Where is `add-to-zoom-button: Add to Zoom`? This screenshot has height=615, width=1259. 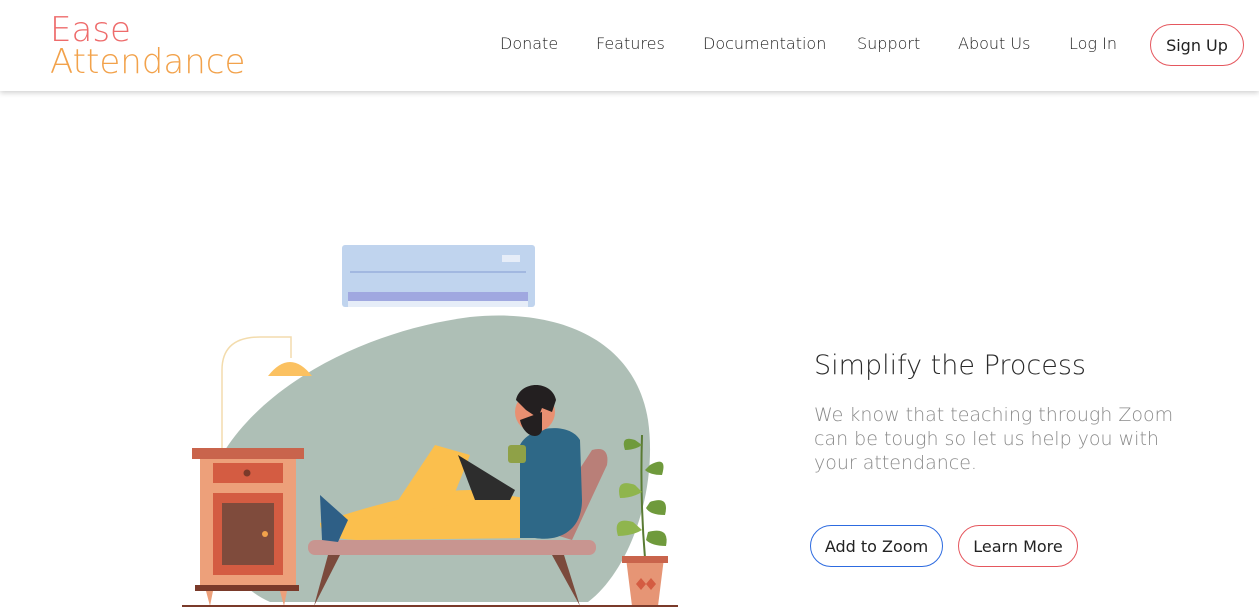 add-to-zoom-button: Add to Zoom is located at coordinates (876, 546).